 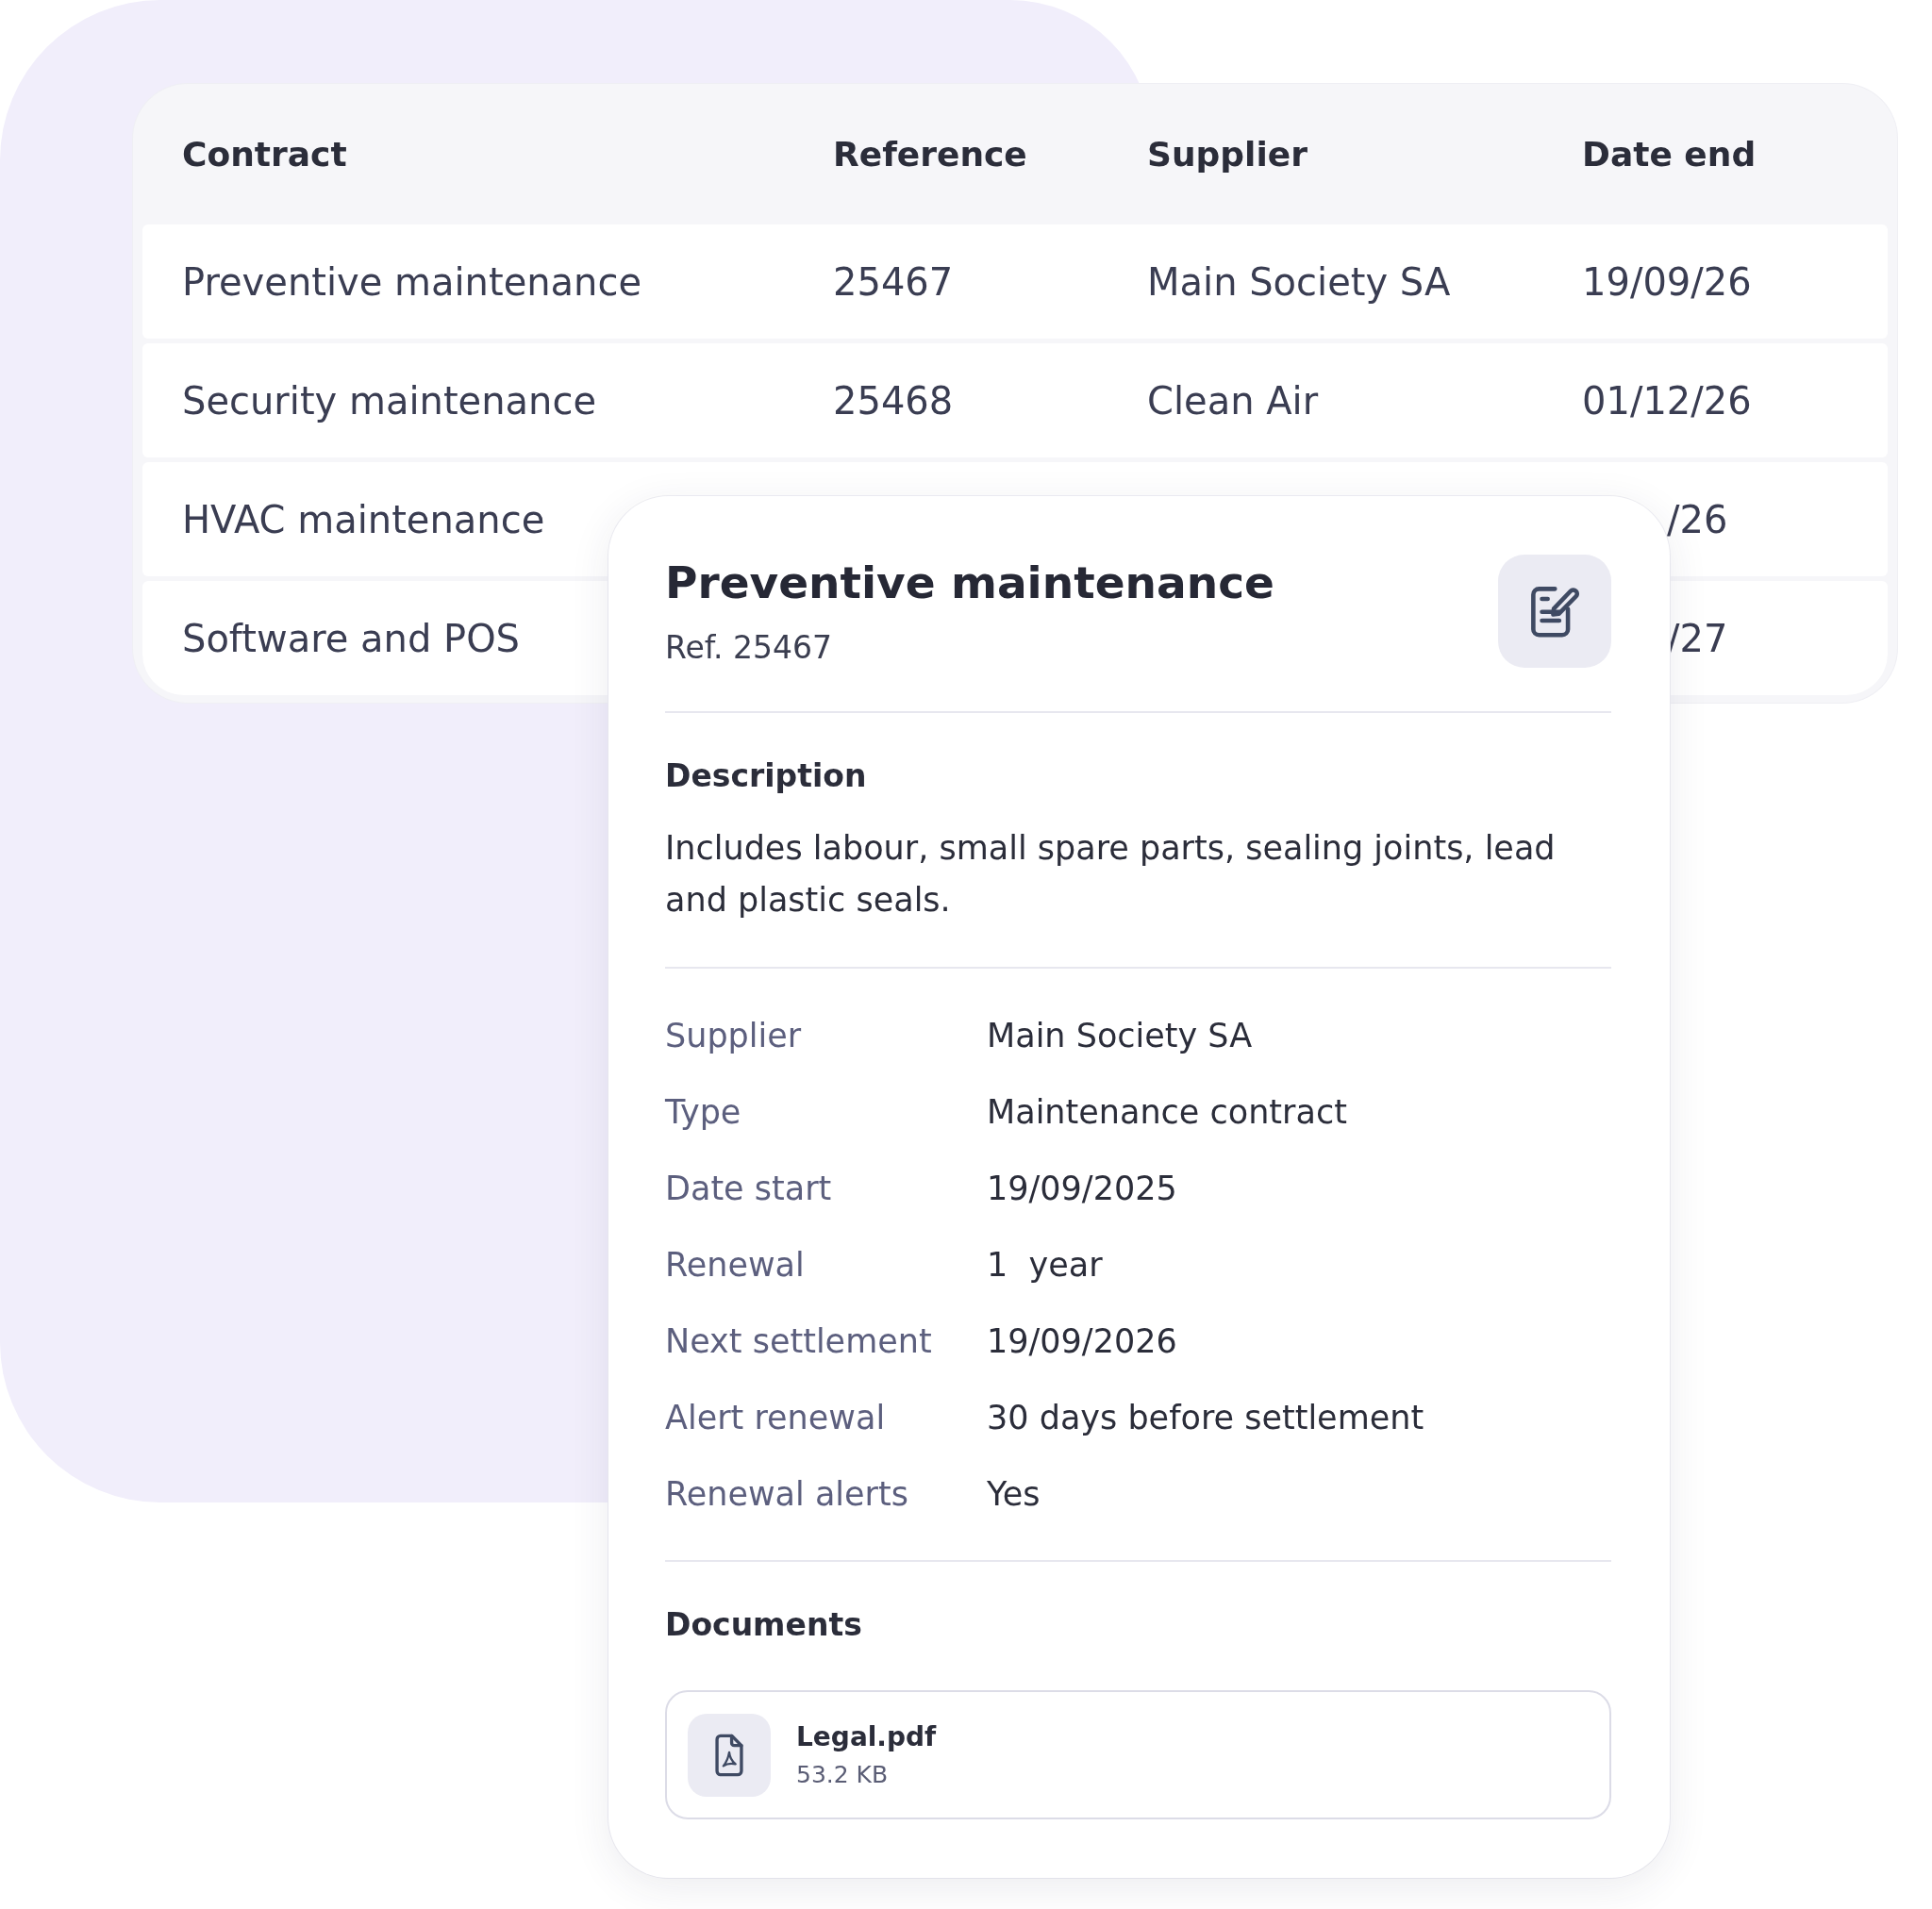 What do you see at coordinates (1299, 282) in the screenshot?
I see `table-cell-text: Main Society SA` at bounding box center [1299, 282].